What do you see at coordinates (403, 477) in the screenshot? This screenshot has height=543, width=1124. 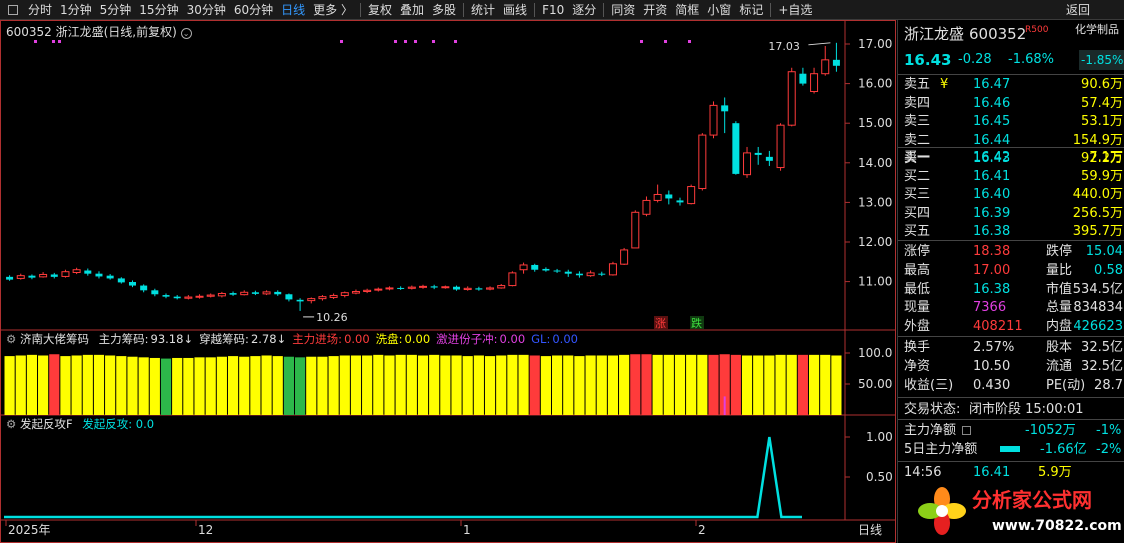 I see `signal-line` at bounding box center [403, 477].